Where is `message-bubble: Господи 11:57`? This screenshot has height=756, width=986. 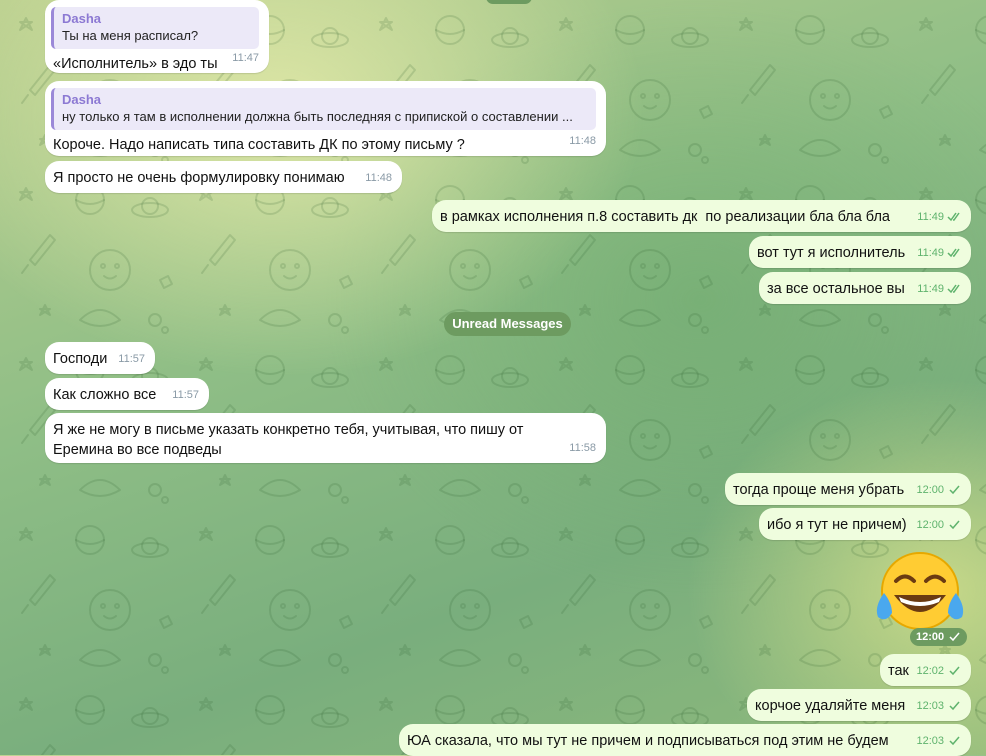 message-bubble: Господи 11:57 is located at coordinates (100, 358).